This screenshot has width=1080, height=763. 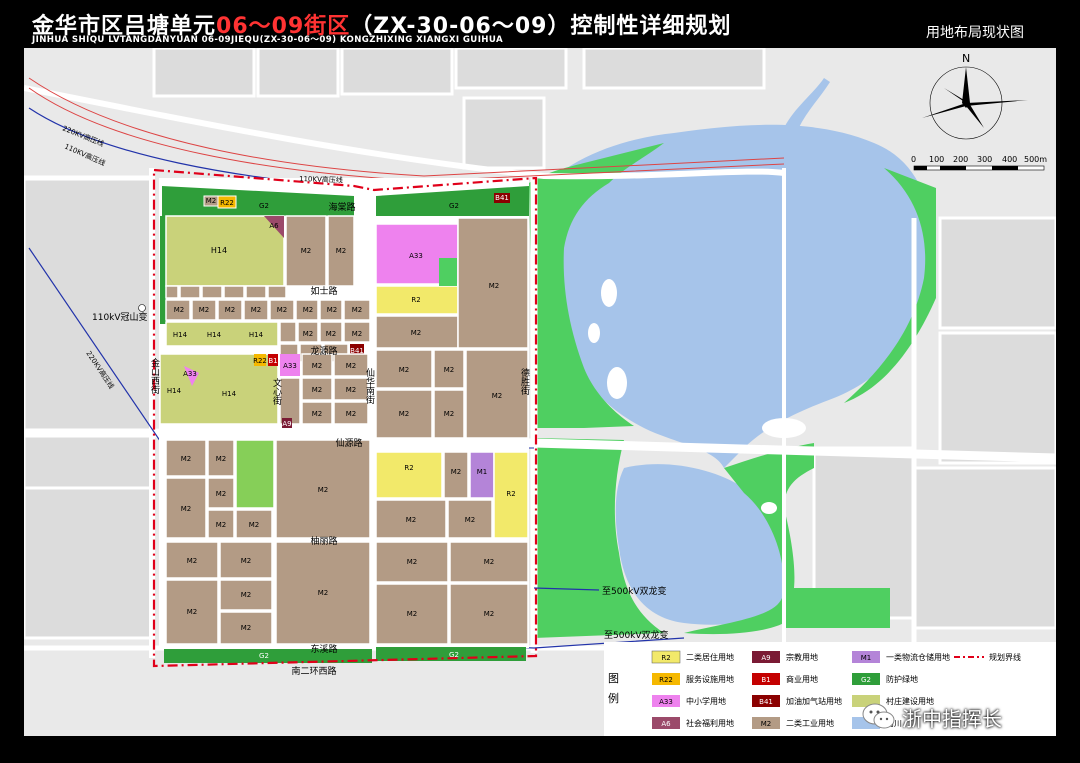 What do you see at coordinates (814, 701) in the screenshot?
I see `legend-label: 加油加气站用地` at bounding box center [814, 701].